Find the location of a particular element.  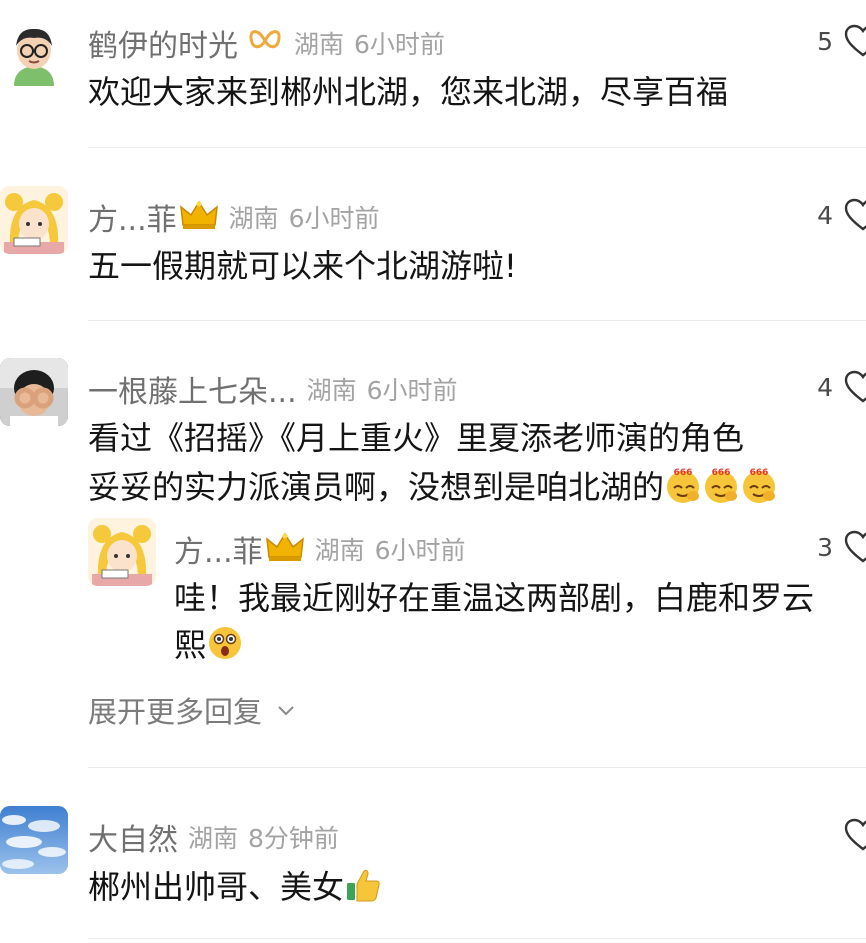

reply-text-line2: 熙 is located at coordinates (209, 645).